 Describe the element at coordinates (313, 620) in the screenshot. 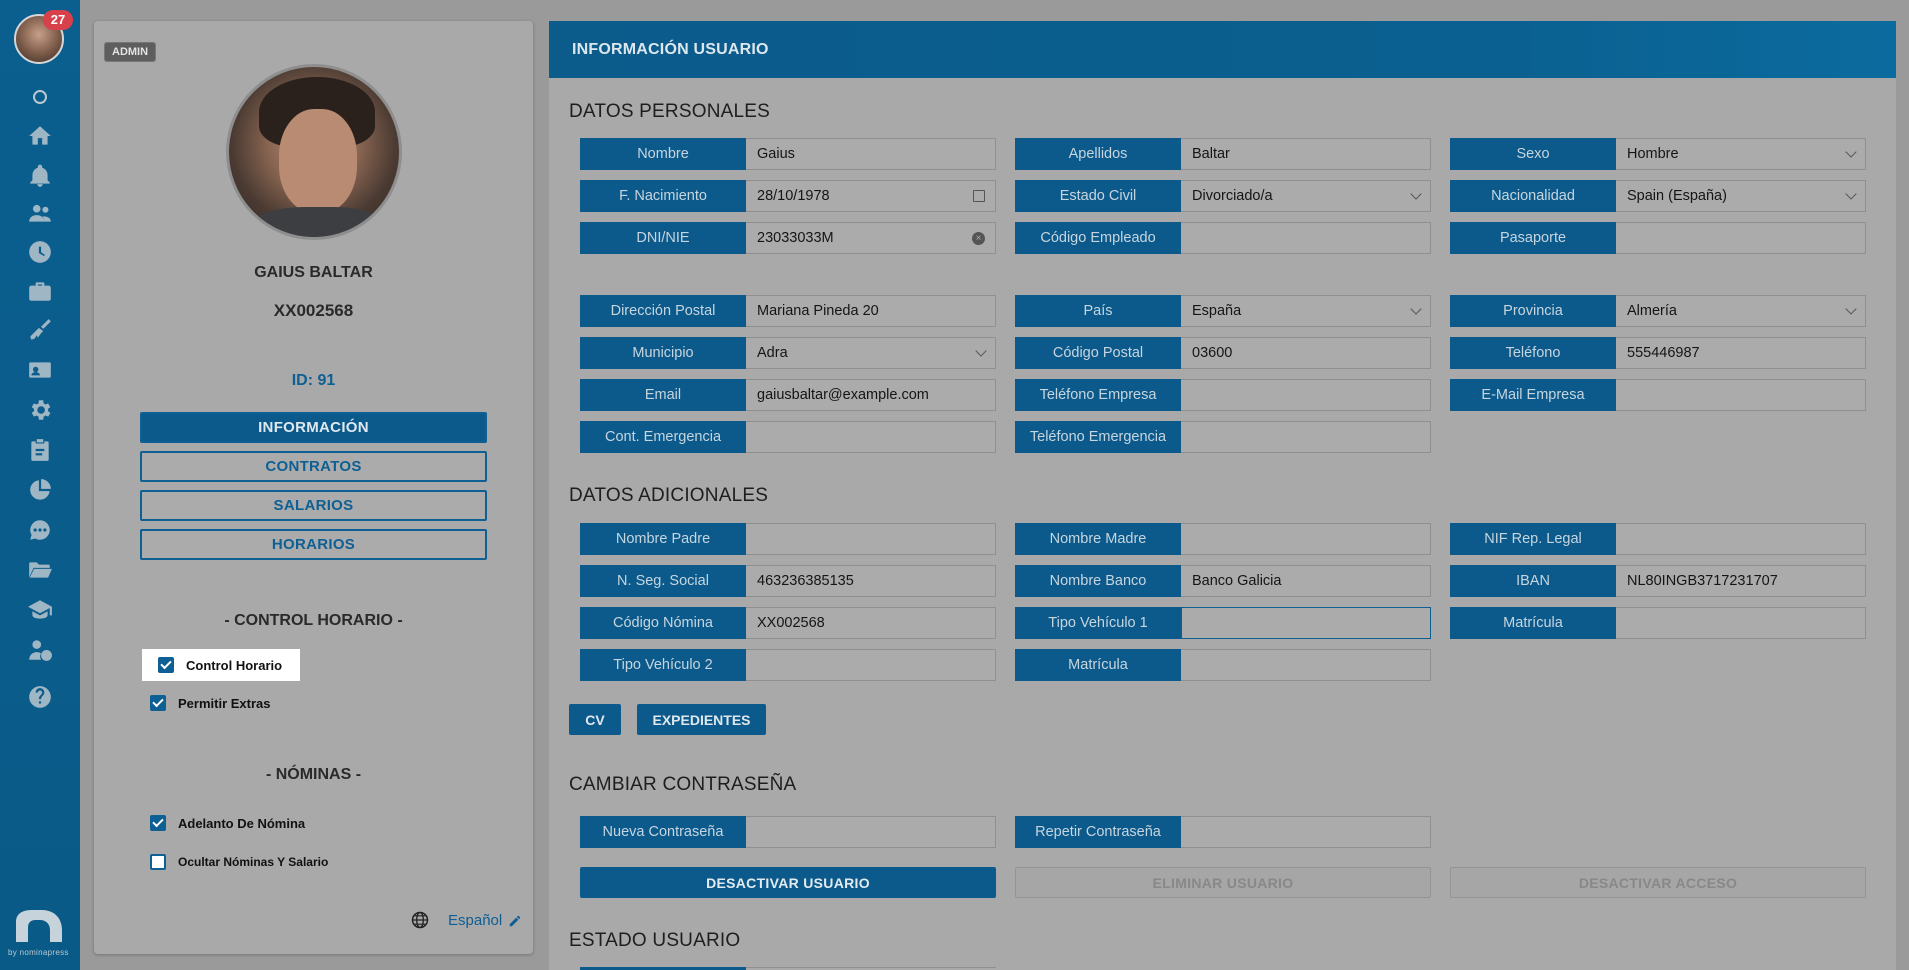

I see `control-horario-title: - CONTROL HORARIO -` at that location.